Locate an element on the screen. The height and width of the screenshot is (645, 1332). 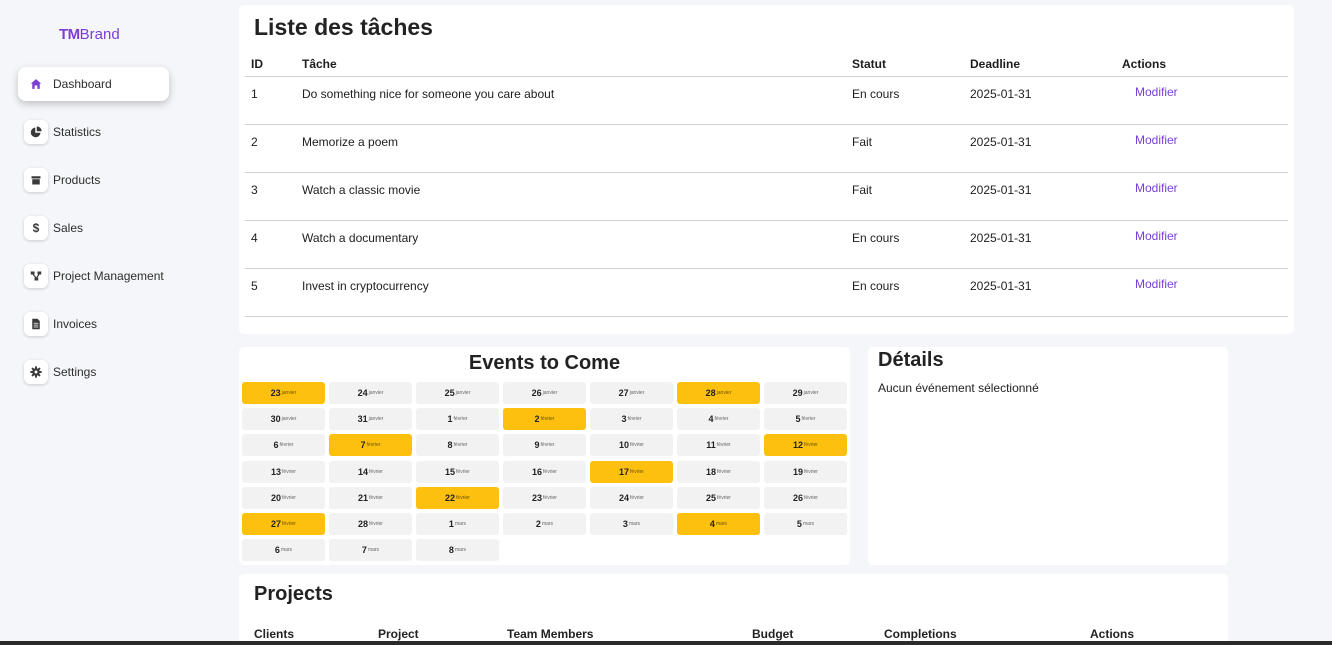
calendar-day: 20 février is located at coordinates (283, 498).